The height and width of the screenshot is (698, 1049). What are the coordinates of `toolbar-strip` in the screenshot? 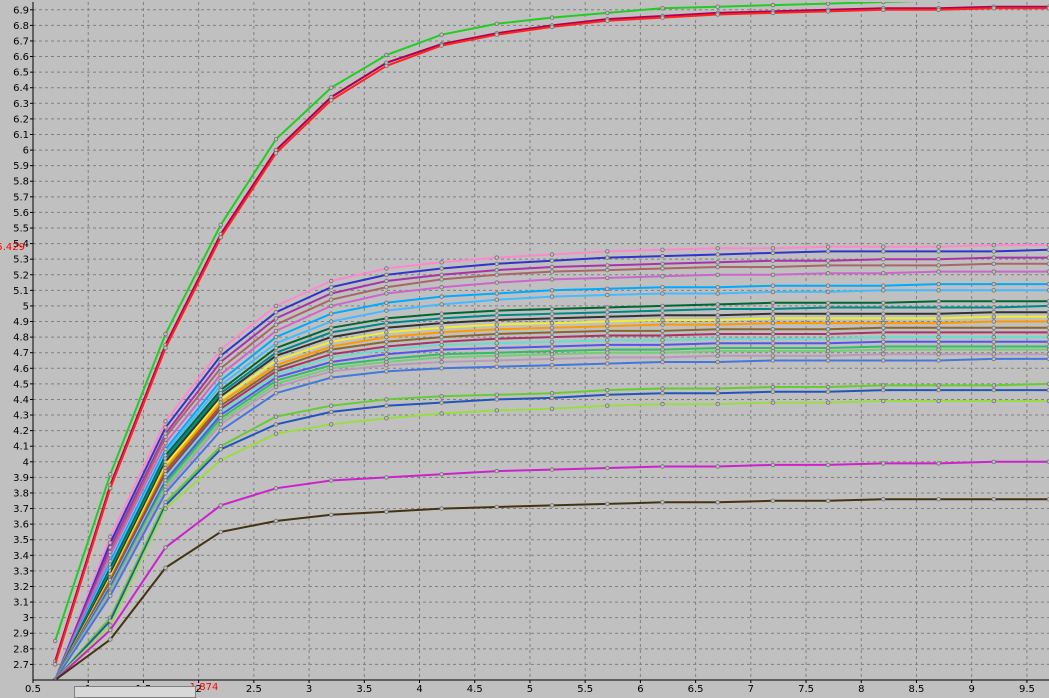 It's located at (135, 692).